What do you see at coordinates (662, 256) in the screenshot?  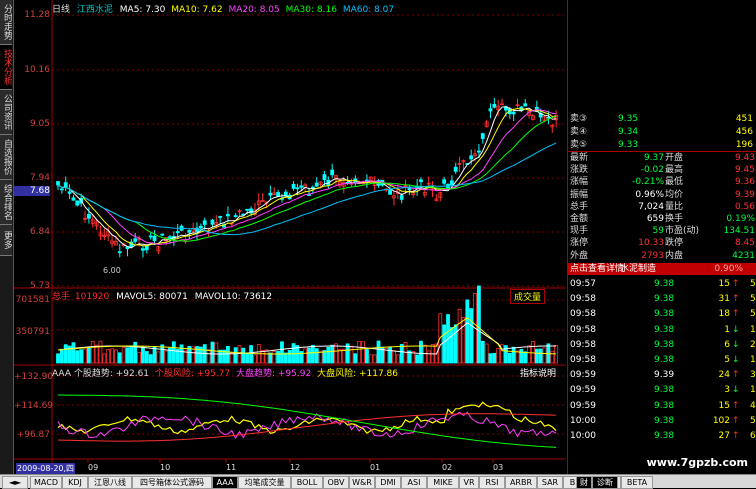 I see `stat-row: 外盘 2793 内盘 4231` at bounding box center [662, 256].